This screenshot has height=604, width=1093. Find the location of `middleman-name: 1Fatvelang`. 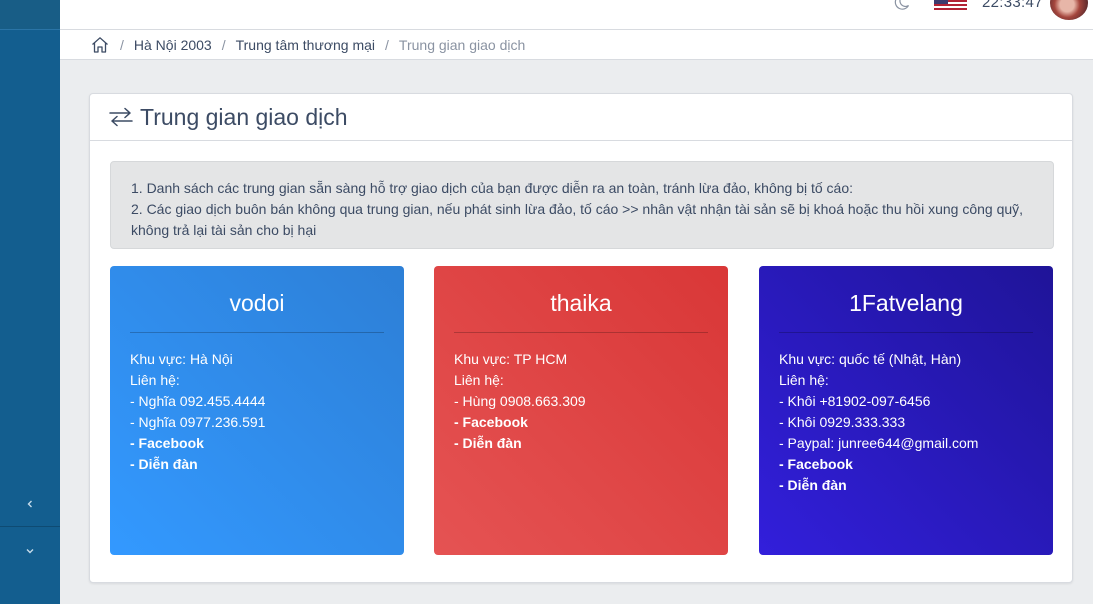

middleman-name: 1Fatvelang is located at coordinates (906, 303).